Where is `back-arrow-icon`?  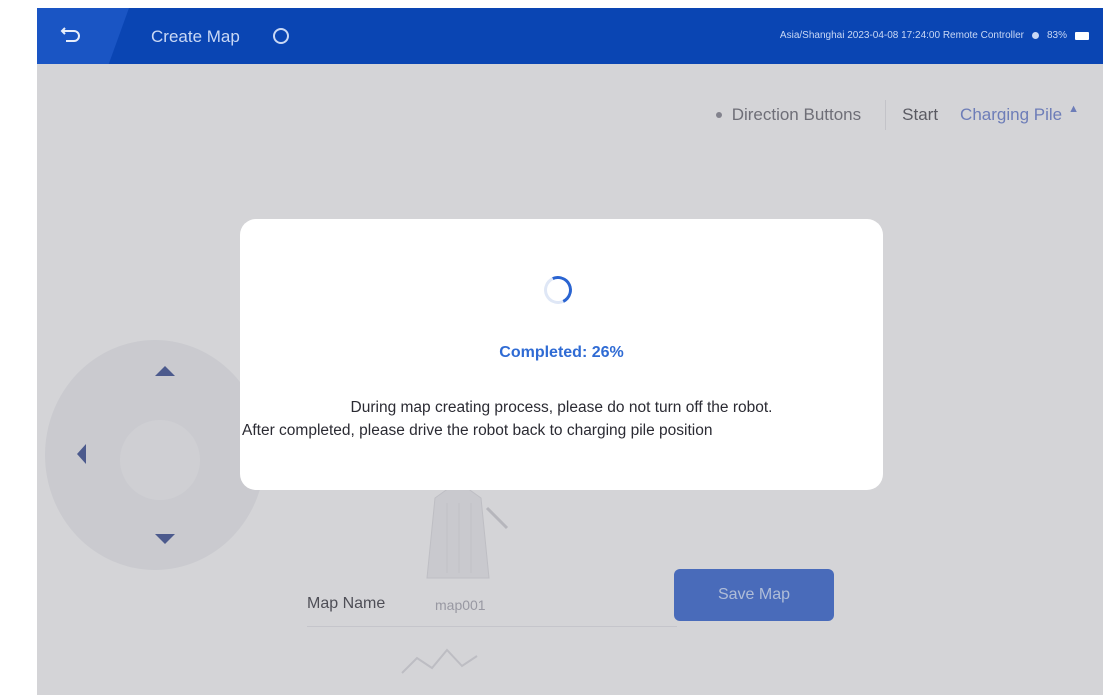 back-arrow-icon is located at coordinates (70, 34).